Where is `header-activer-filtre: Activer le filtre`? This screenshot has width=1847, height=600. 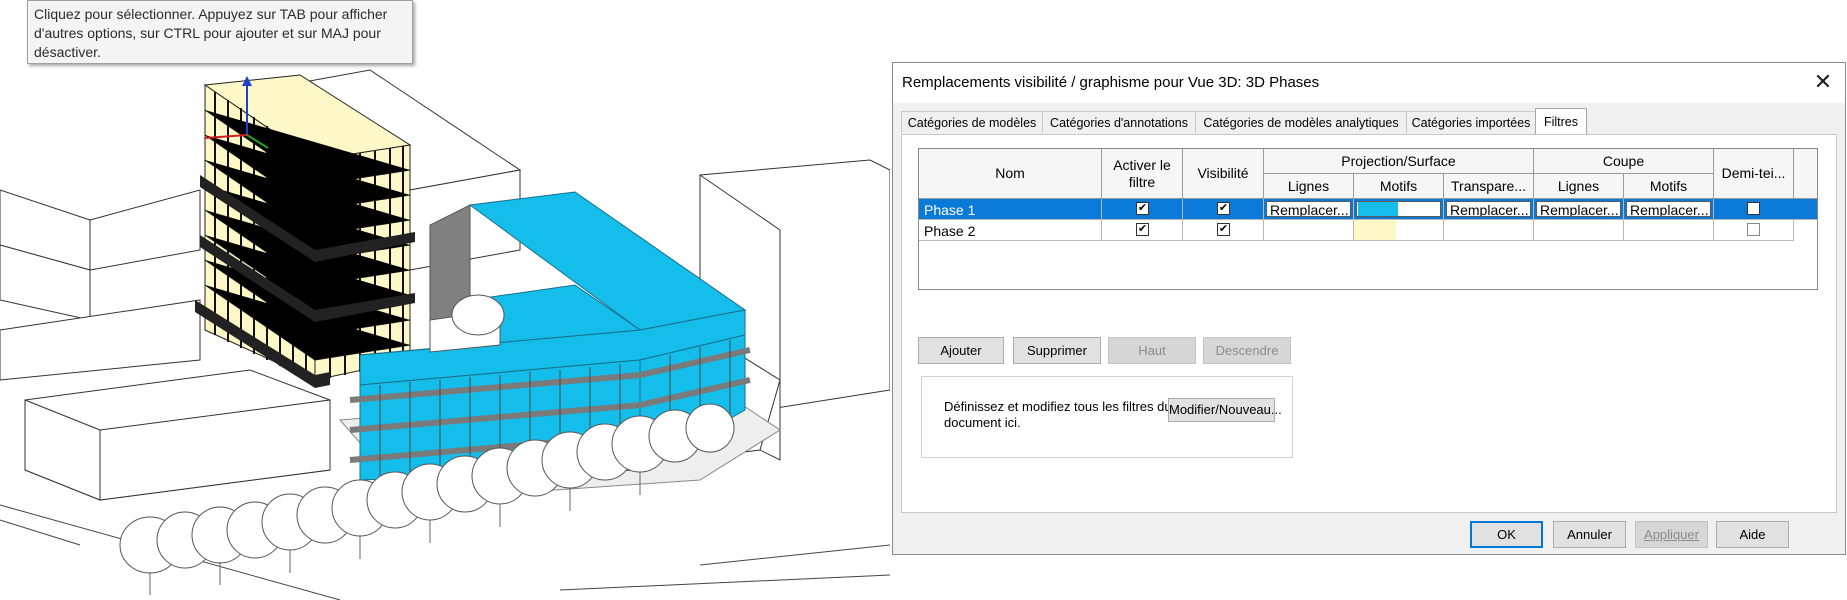 header-activer-filtre: Activer le filtre is located at coordinates (1142, 174).